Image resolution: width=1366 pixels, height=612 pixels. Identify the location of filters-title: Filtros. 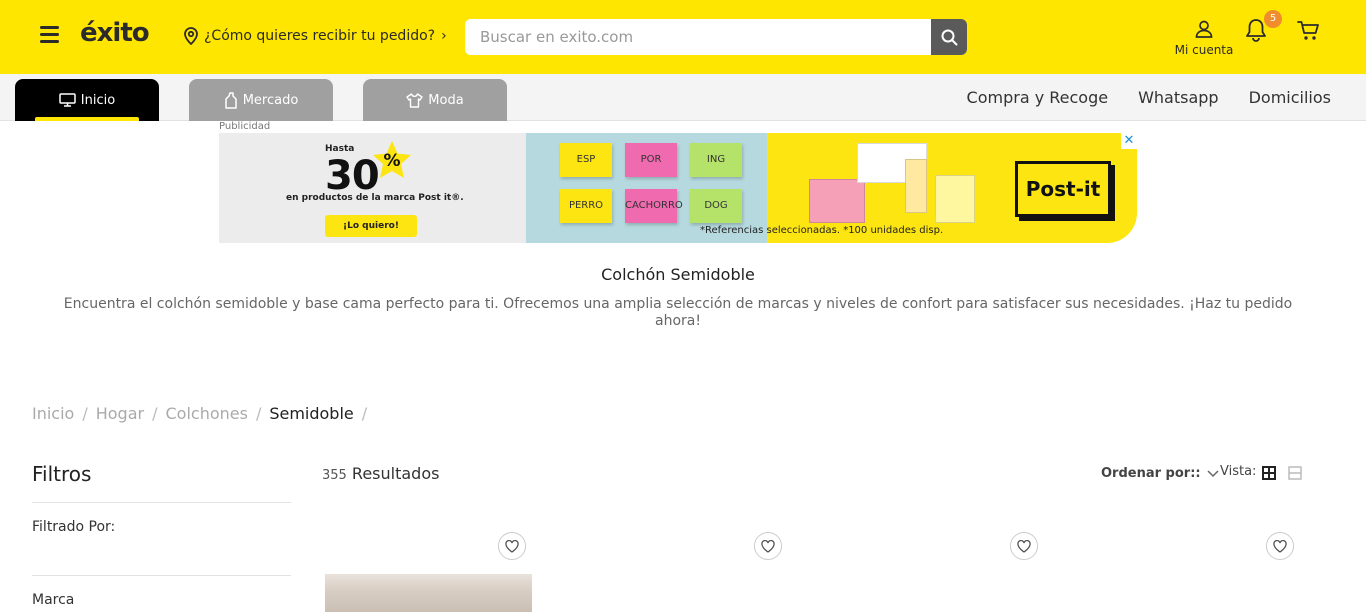
(62, 474).